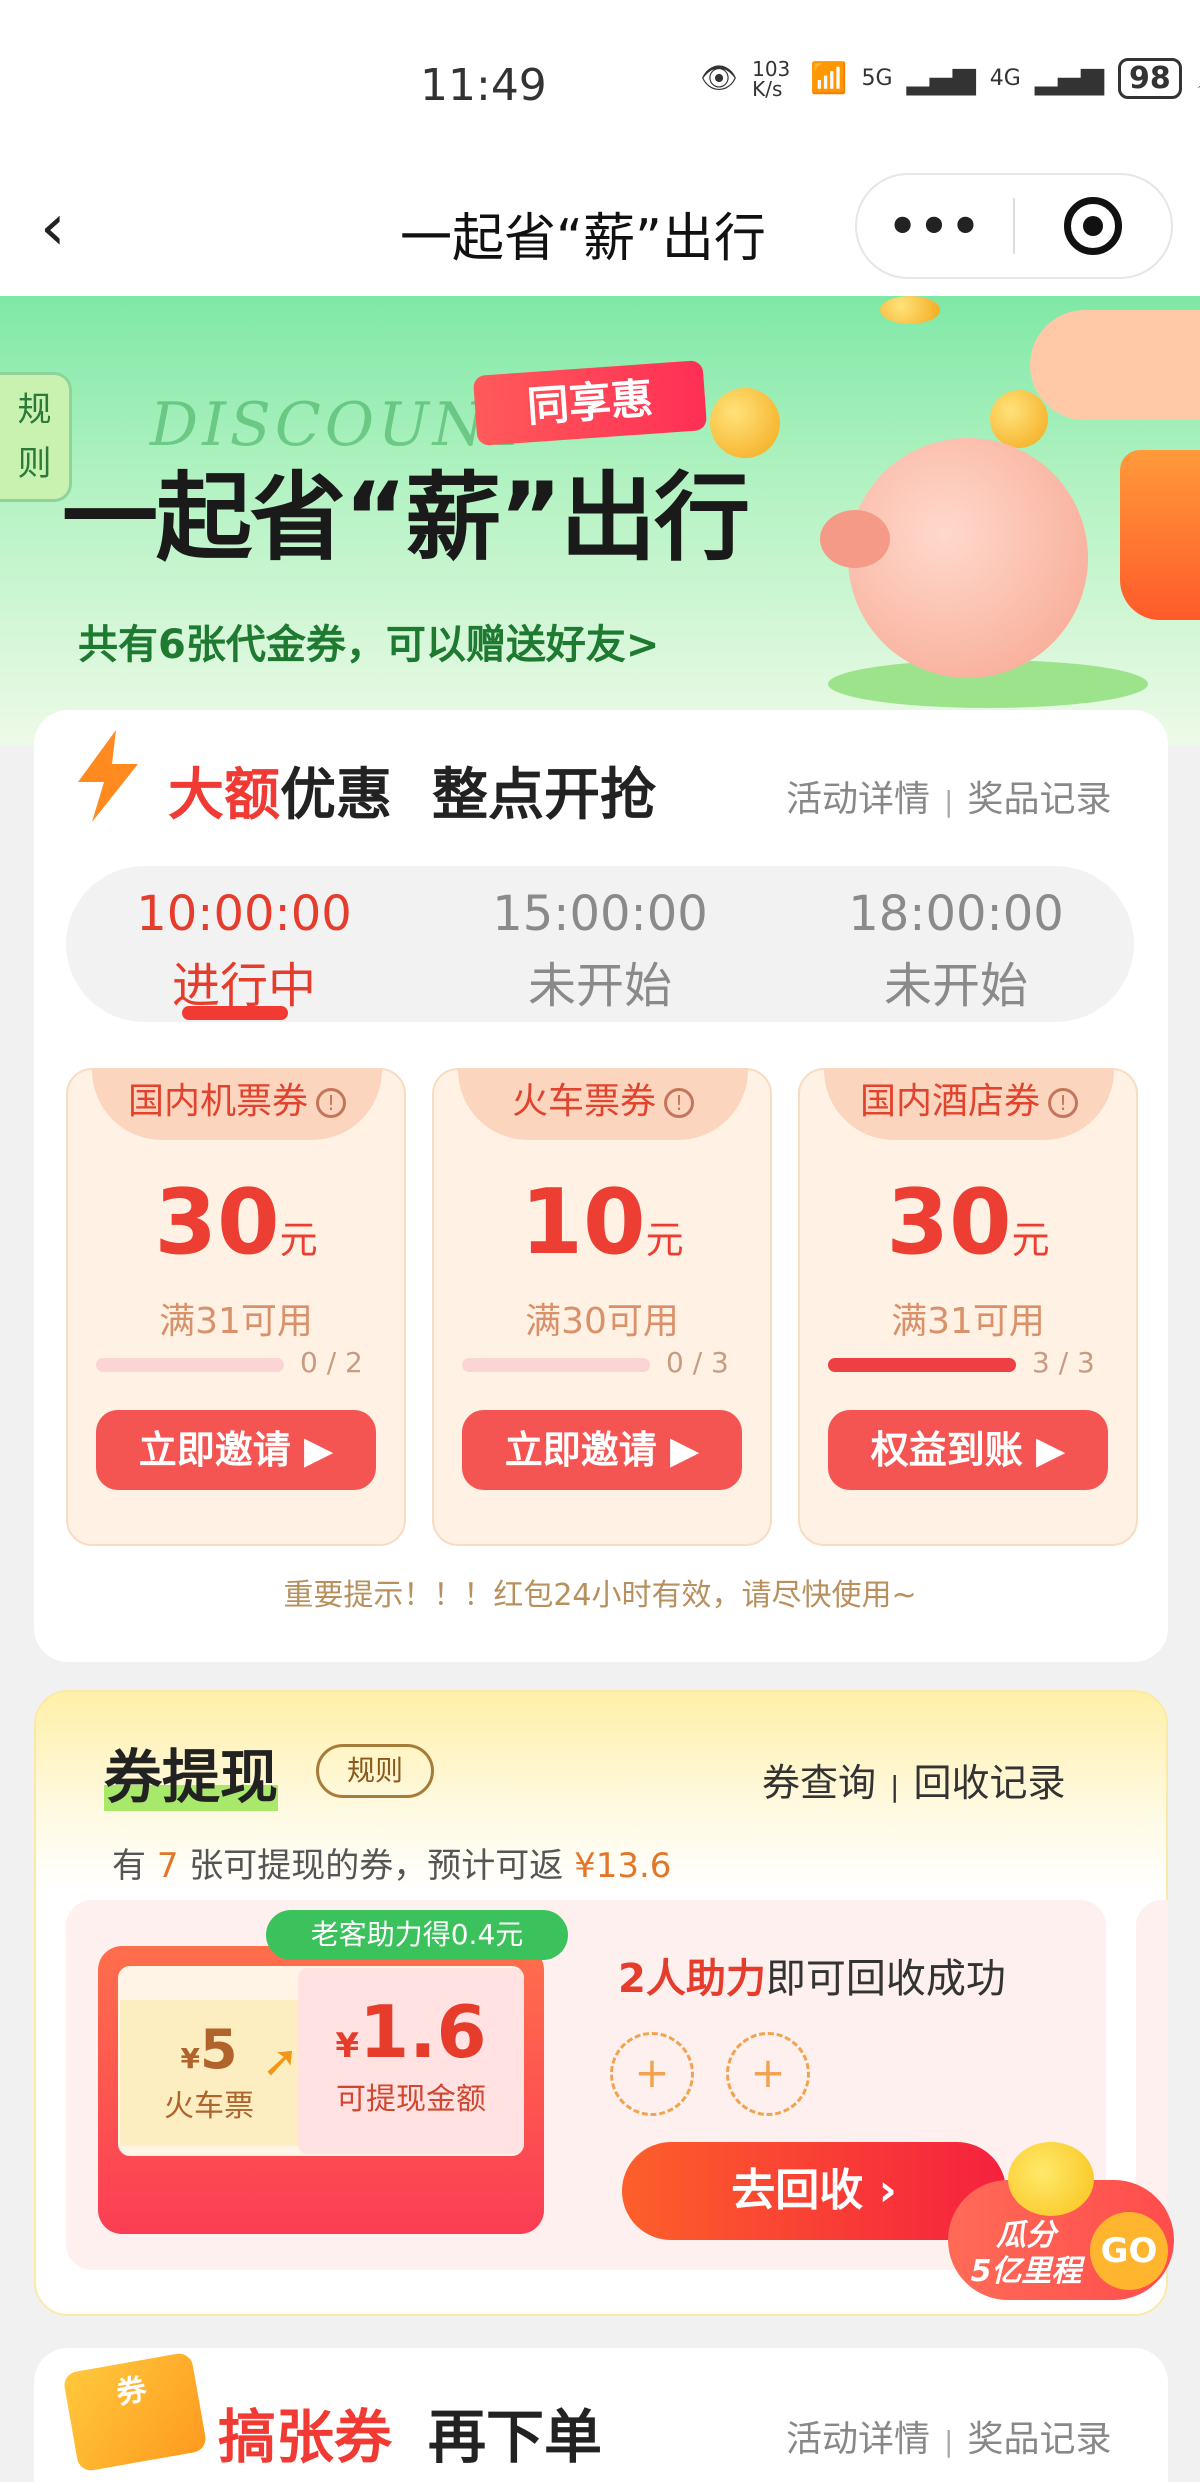  Describe the element at coordinates (108, 776) in the screenshot. I see `lightning-icon` at that location.